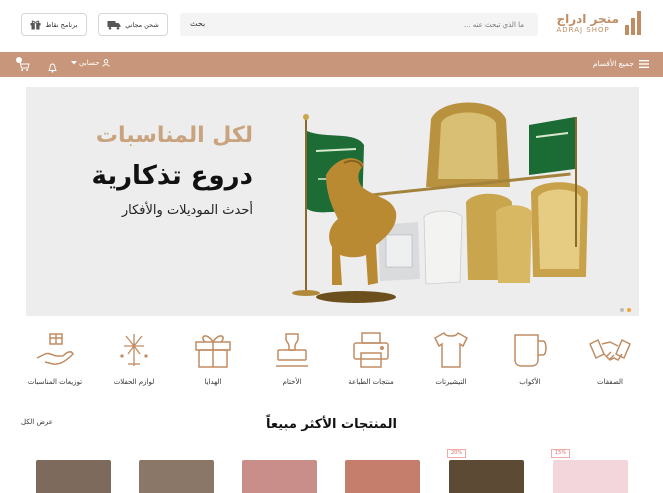  What do you see at coordinates (530, 350) in the screenshot?
I see `mug-icon` at bounding box center [530, 350].